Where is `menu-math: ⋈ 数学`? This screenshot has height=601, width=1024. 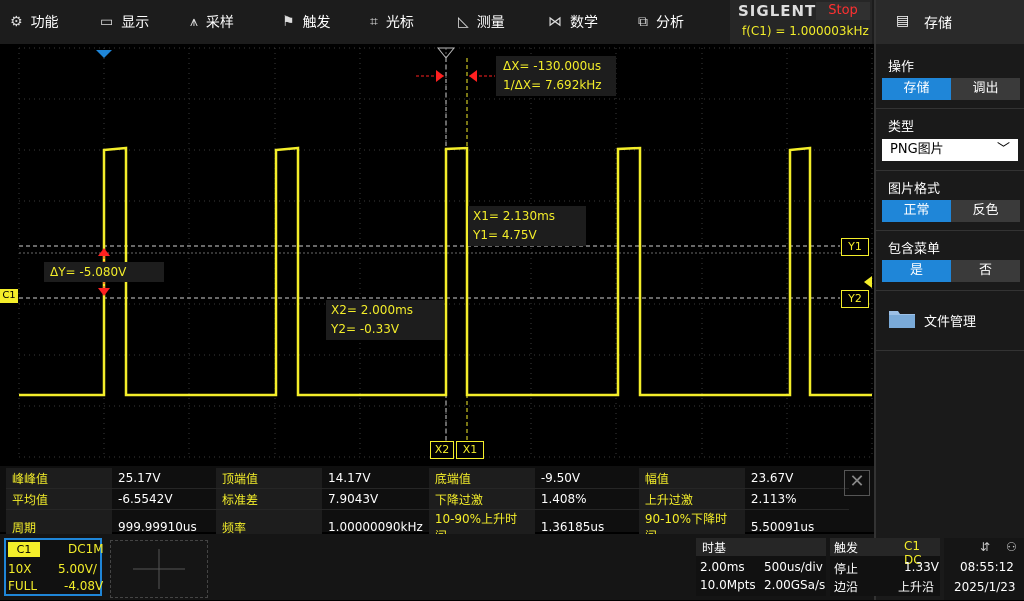
menu-math: ⋈ 数学 is located at coordinates (573, 22).